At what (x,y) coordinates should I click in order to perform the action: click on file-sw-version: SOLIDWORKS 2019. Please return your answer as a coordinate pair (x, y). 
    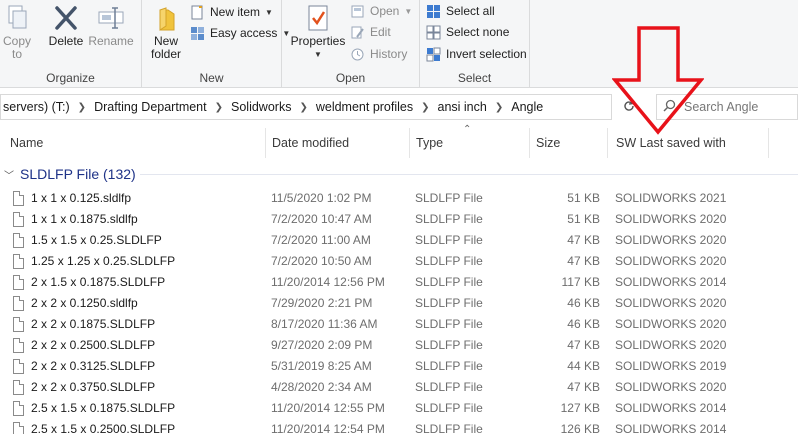
    Looking at the image, I should click on (671, 366).